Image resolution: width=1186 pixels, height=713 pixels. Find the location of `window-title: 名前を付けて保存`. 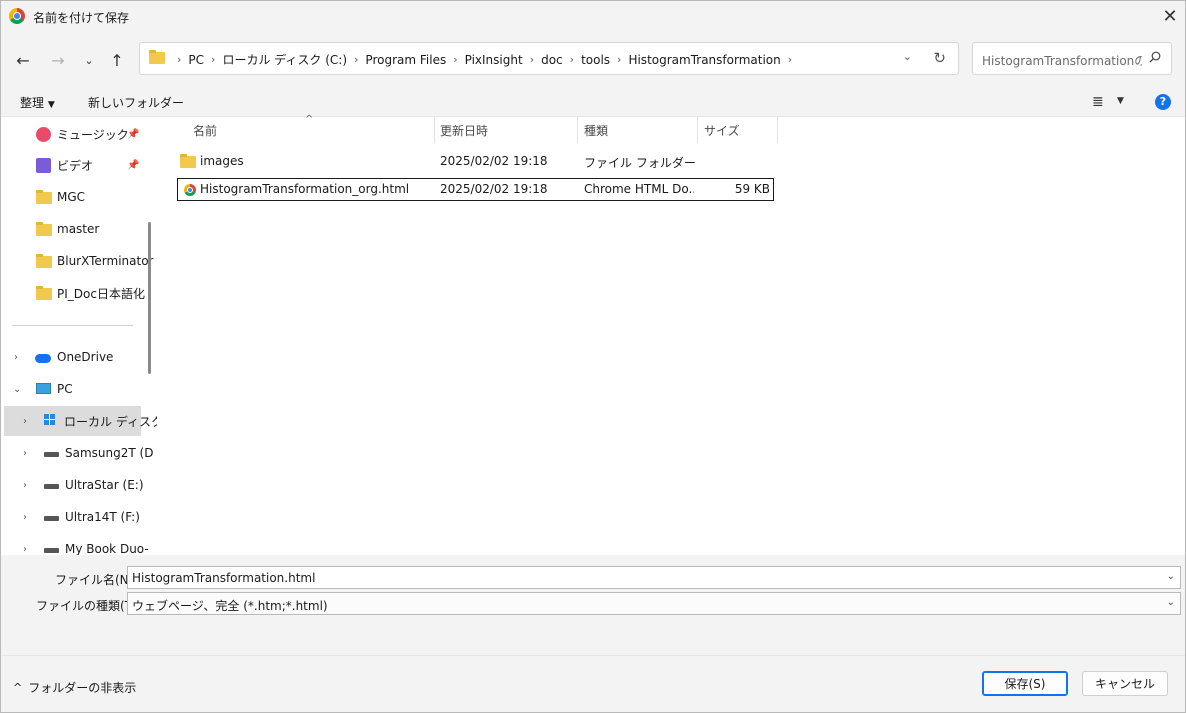

window-title: 名前を付けて保存 is located at coordinates (81, 18).